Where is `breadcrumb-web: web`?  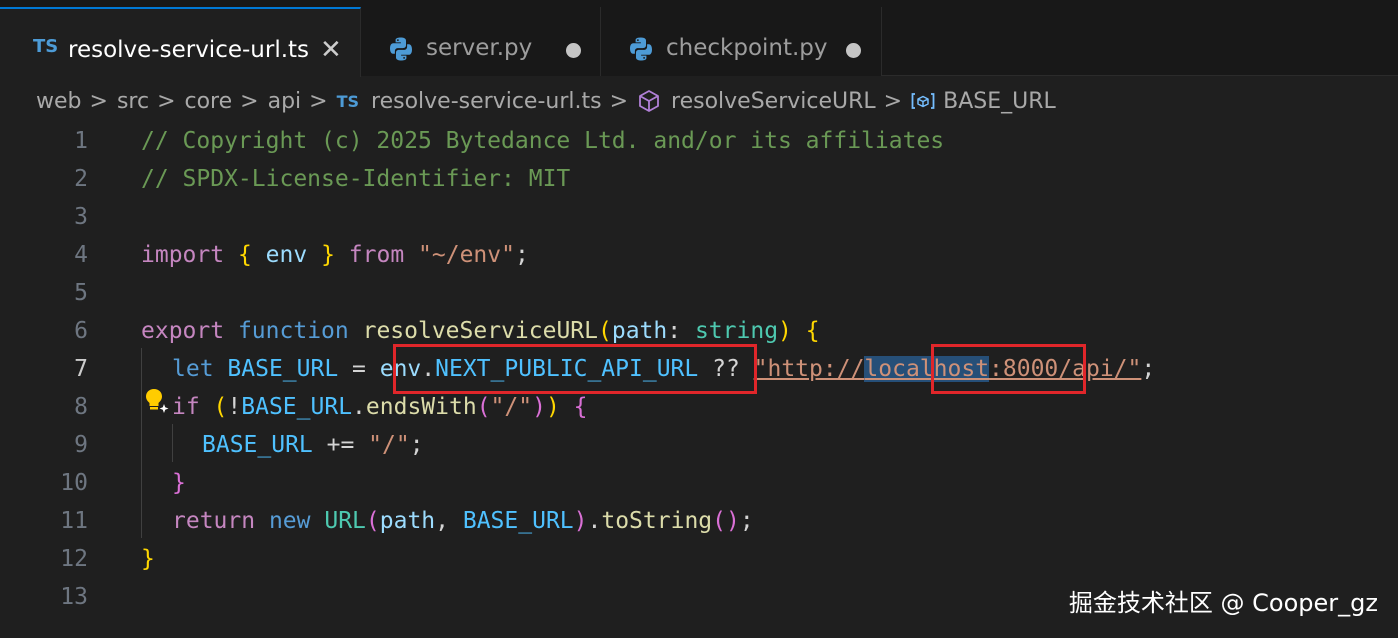 breadcrumb-web: web is located at coordinates (59, 101).